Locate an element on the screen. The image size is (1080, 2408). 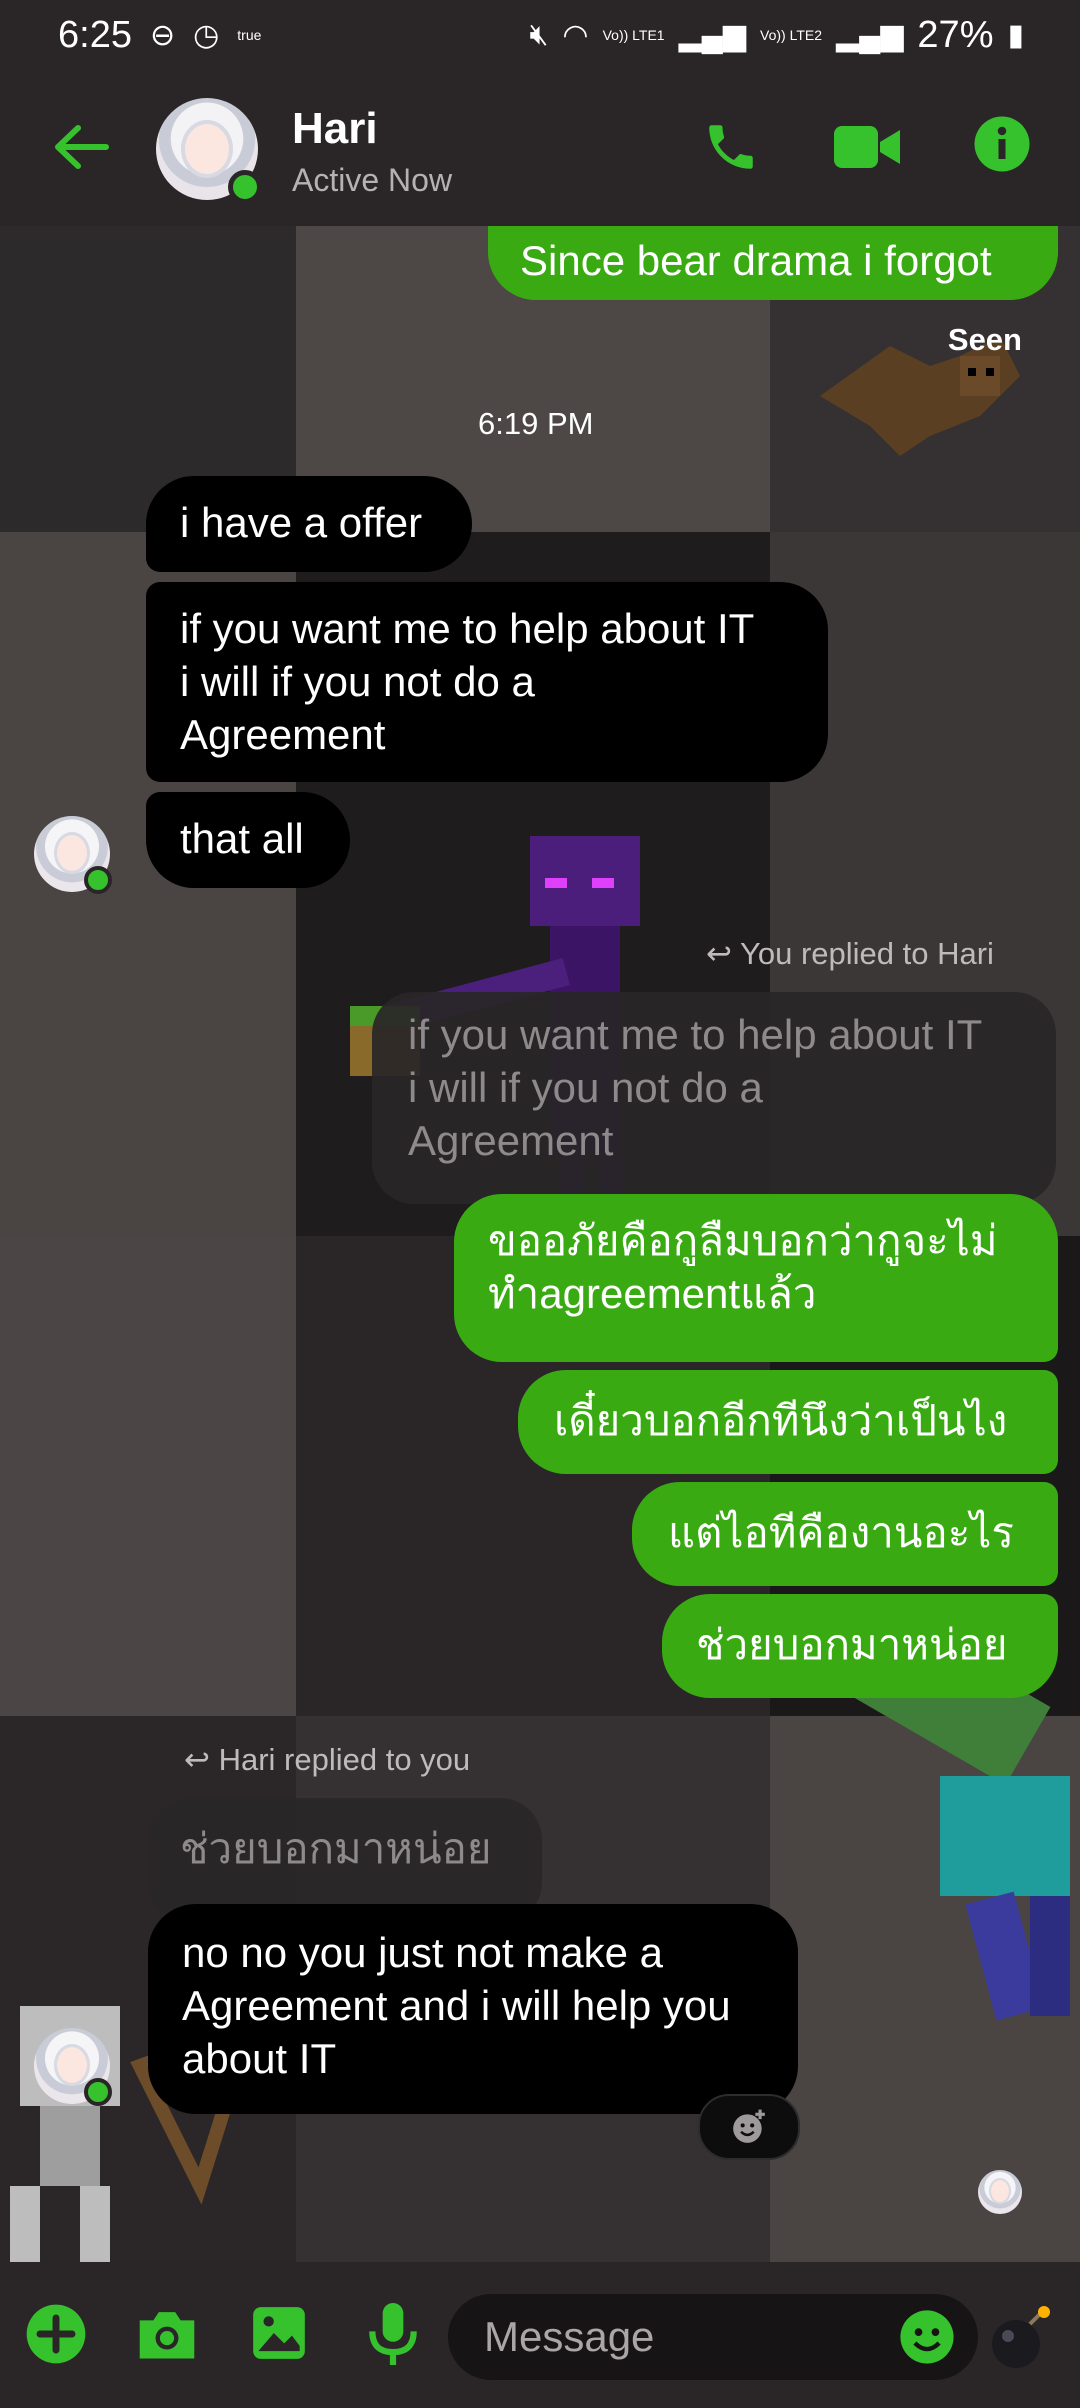
reply-meta: ↩ You replied to Hari is located at coordinates (850, 954).